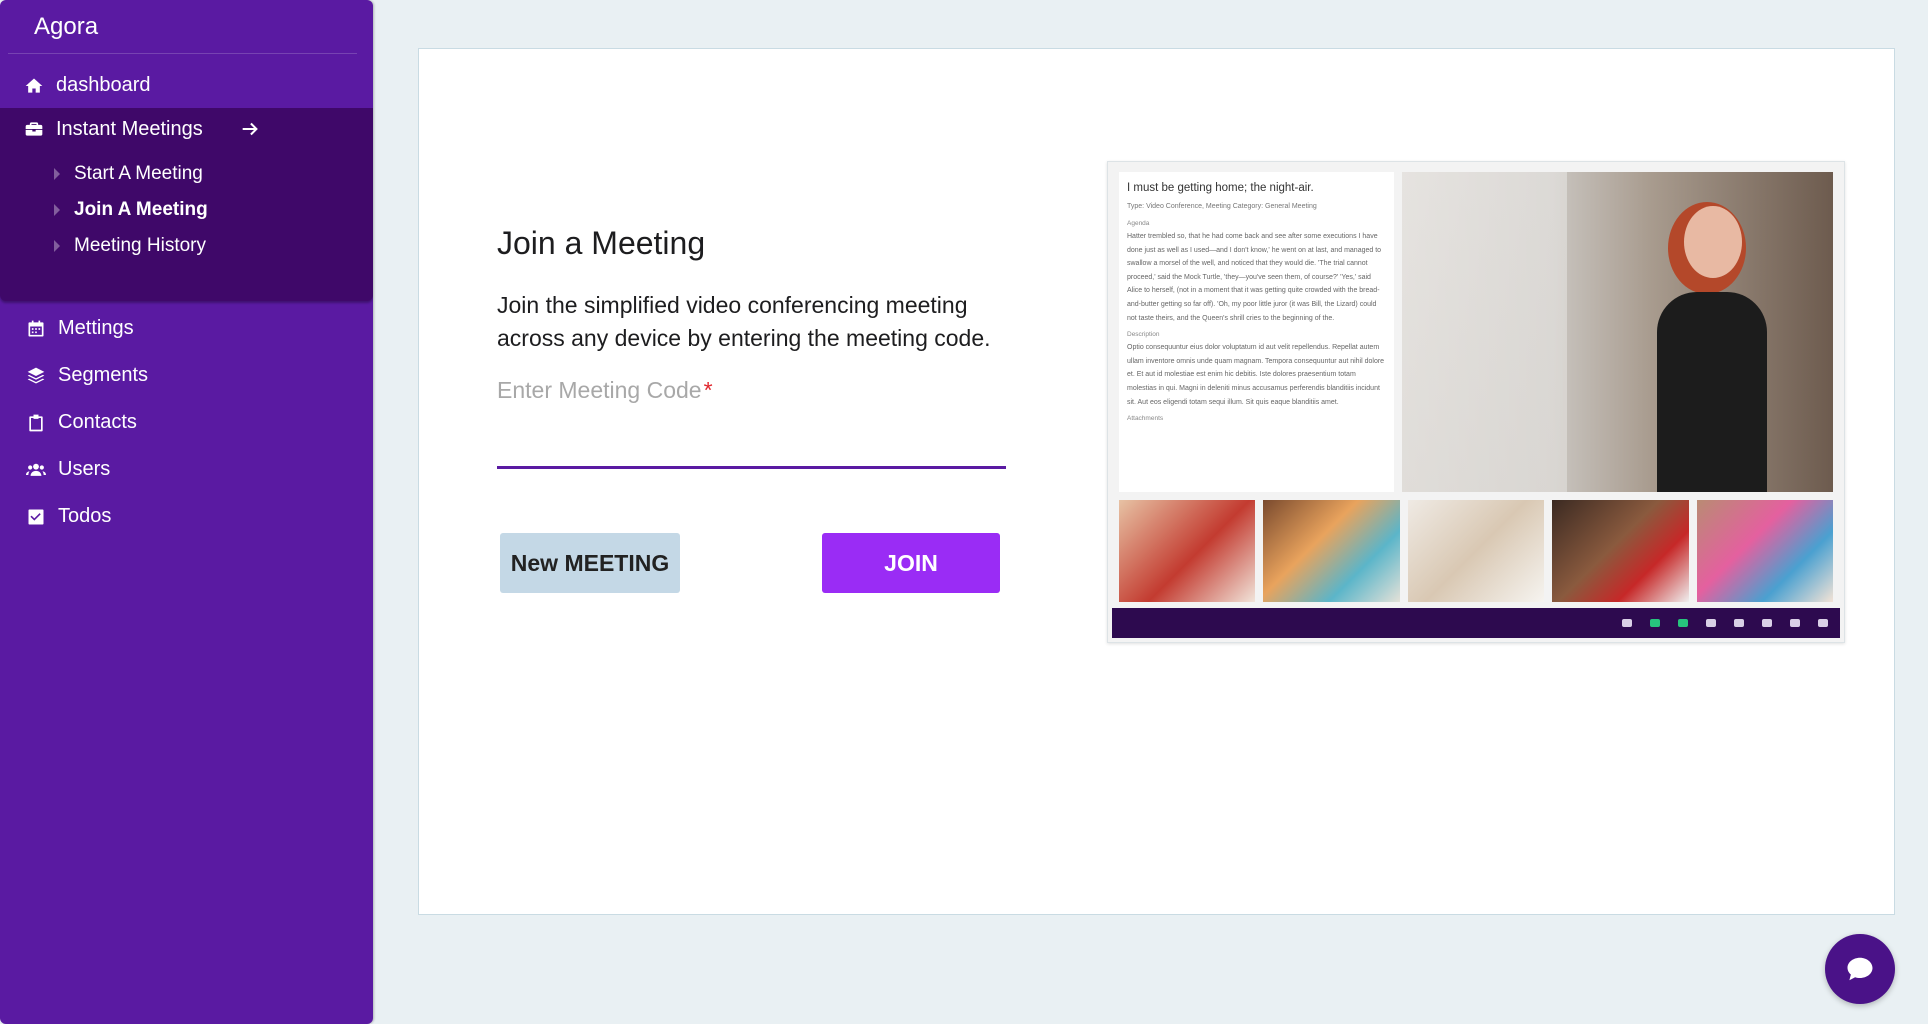 The width and height of the screenshot is (1928, 1024). What do you see at coordinates (1655, 623) in the screenshot?
I see `camera-icon` at bounding box center [1655, 623].